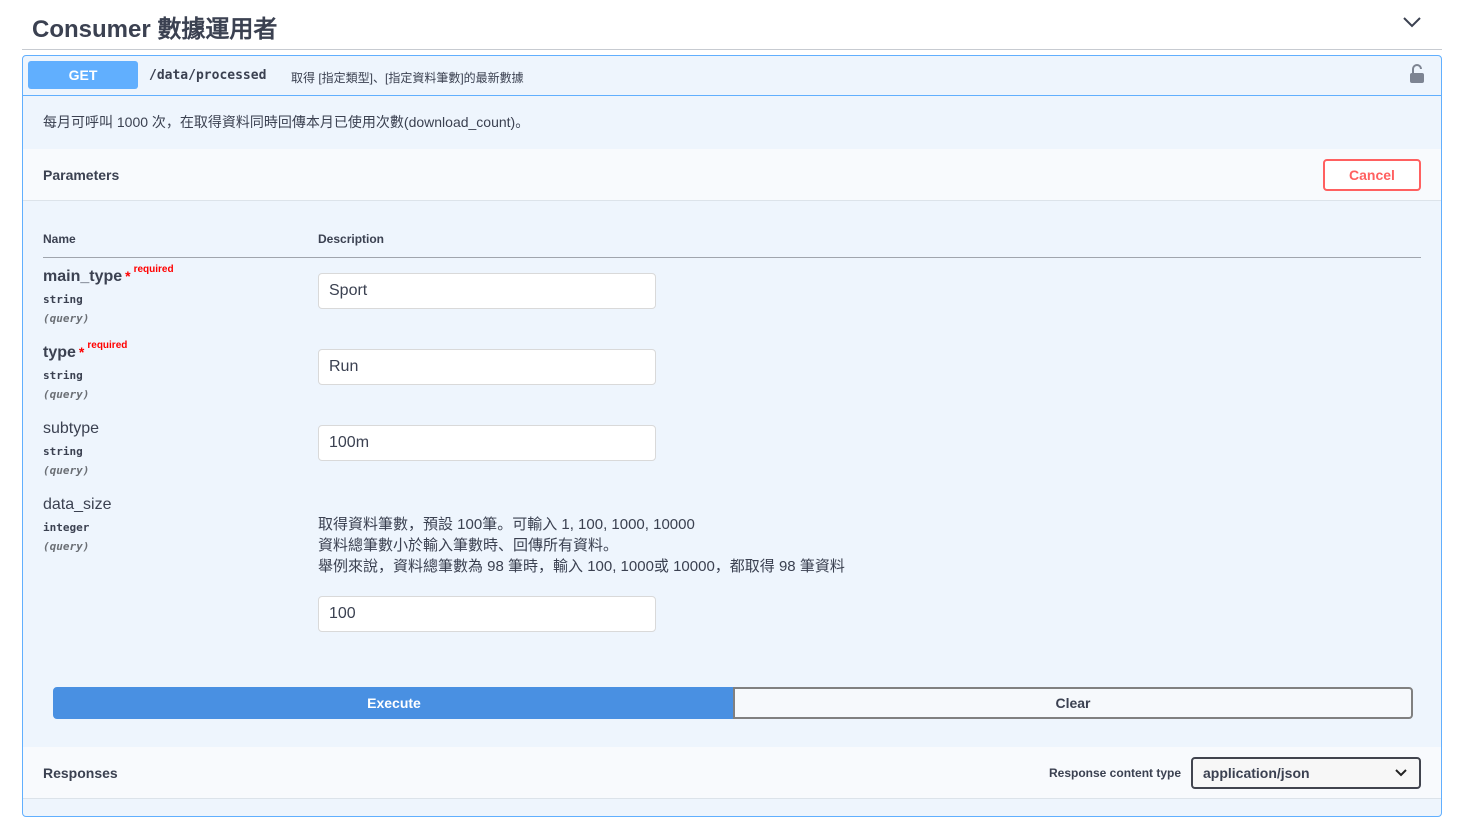 The height and width of the screenshot is (817, 1460). I want to click on parameters-header: Parameters Cancel, so click(732, 175).